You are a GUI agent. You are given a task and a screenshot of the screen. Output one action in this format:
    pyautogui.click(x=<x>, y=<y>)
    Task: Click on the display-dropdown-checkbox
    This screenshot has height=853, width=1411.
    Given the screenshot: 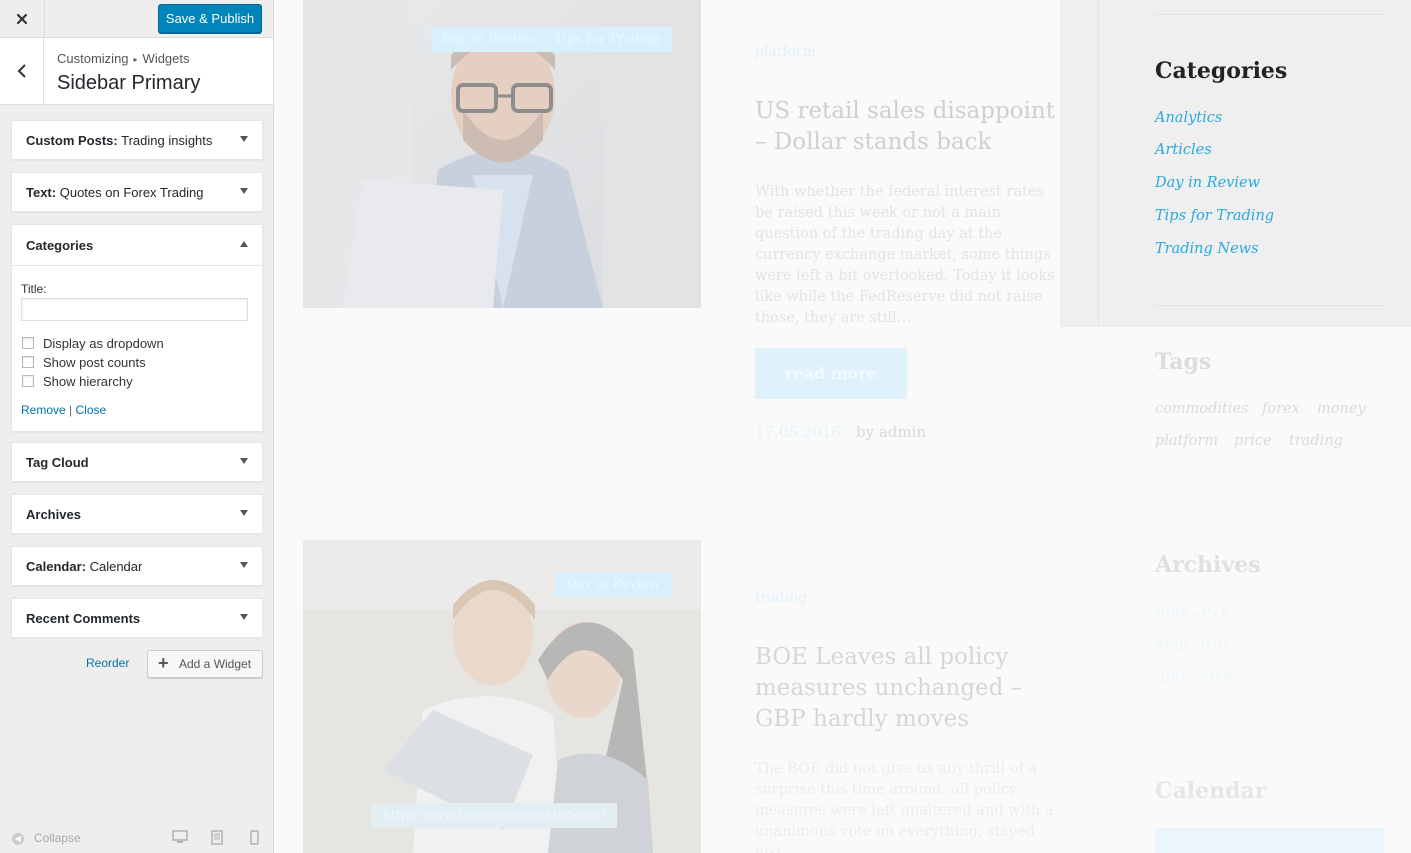 What is the action you would take?
    pyautogui.click(x=28, y=343)
    